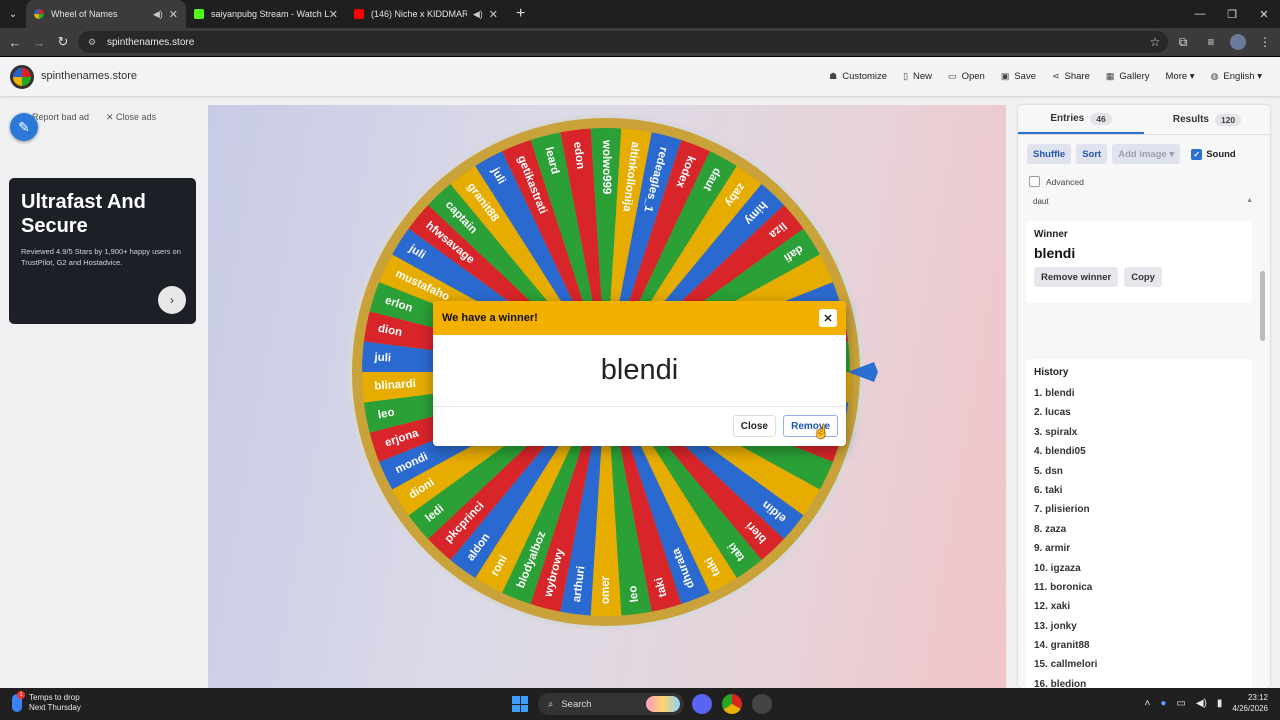  Describe the element at coordinates (1055, 76) in the screenshot. I see `share-icon: ⋖` at that location.